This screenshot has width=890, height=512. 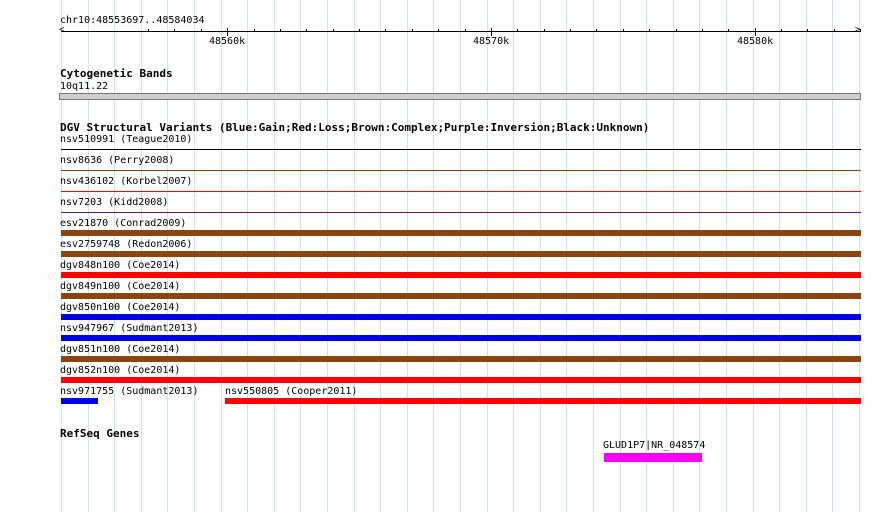 I want to click on ruler-left-arrow: <, so click(x=62, y=30).